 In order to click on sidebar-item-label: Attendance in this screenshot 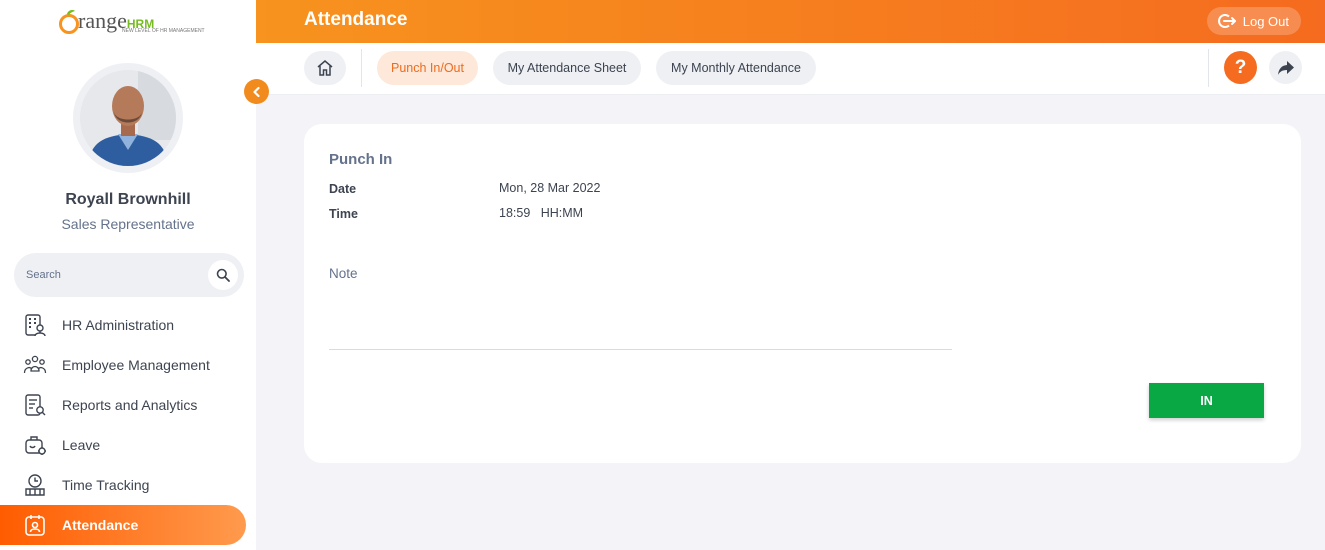, I will do `click(100, 525)`.